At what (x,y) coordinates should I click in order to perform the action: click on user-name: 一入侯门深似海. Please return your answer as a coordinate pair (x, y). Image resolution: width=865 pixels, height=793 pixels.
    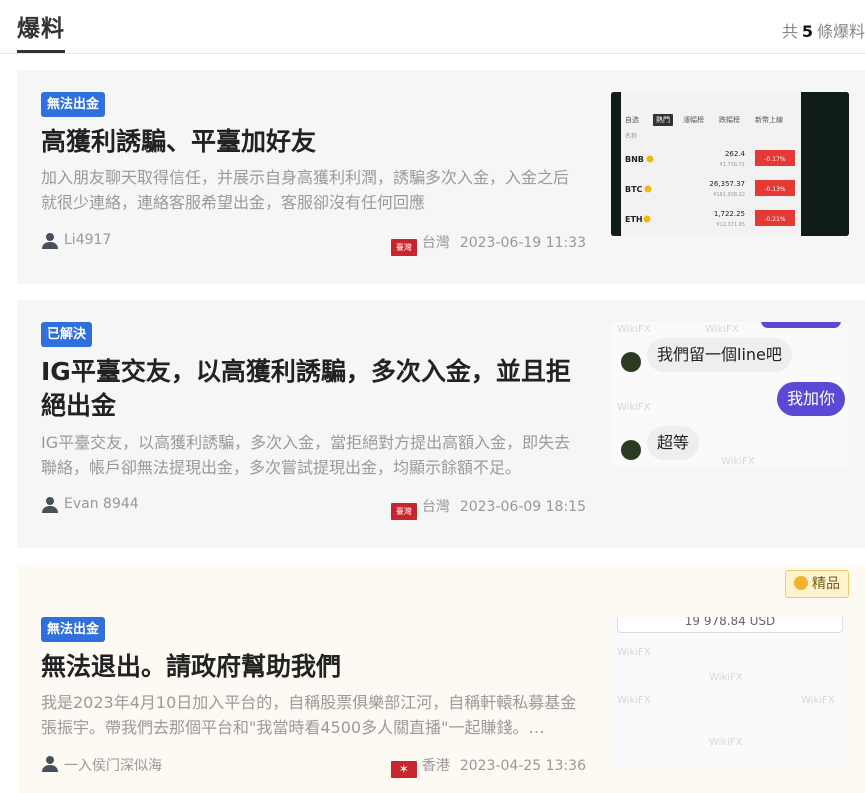
    Looking at the image, I should click on (113, 765).